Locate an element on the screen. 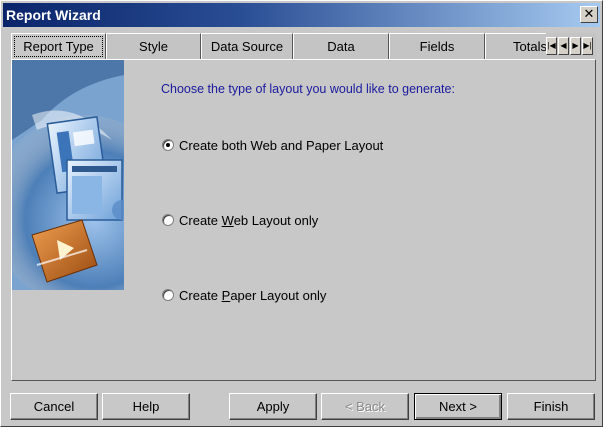 The width and height of the screenshot is (603, 427). tab-data: Data is located at coordinates (341, 46).